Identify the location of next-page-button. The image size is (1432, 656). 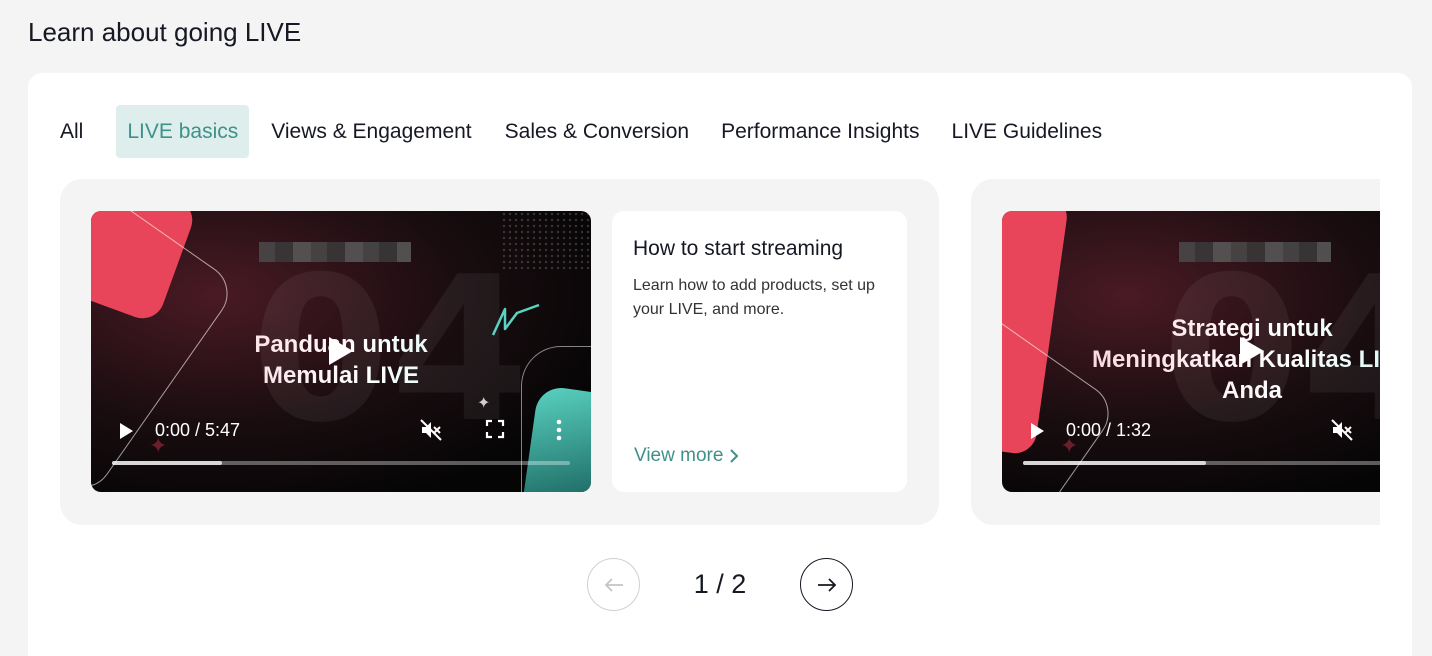
(826, 584).